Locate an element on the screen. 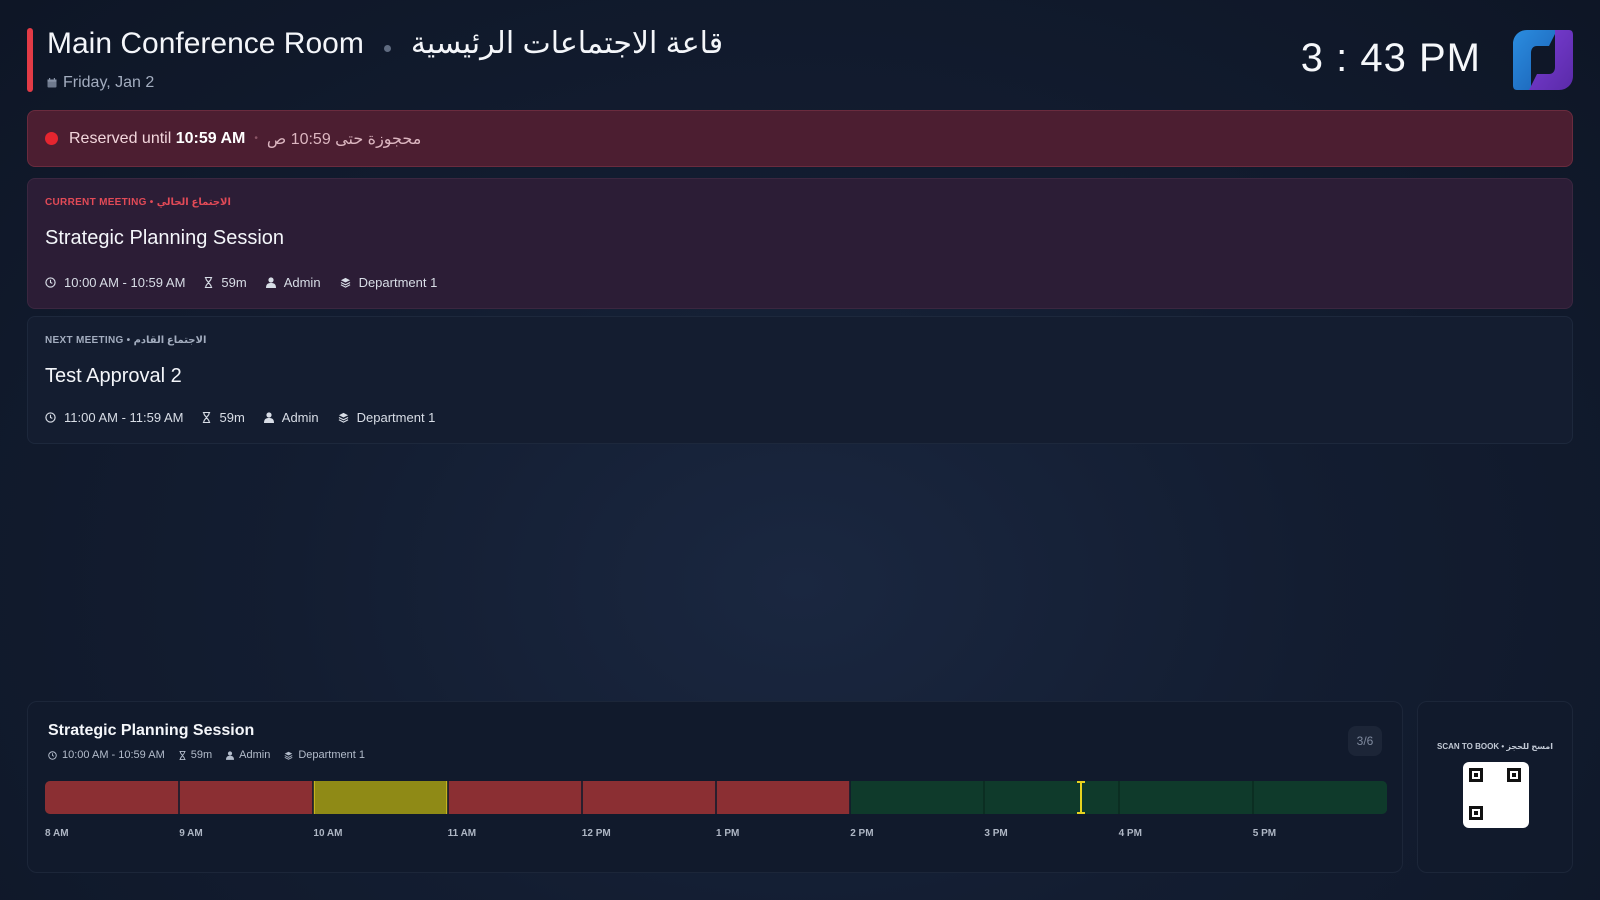 The image size is (1600, 900). status-text-en: Reserved until 10:59 AM is located at coordinates (157, 139).